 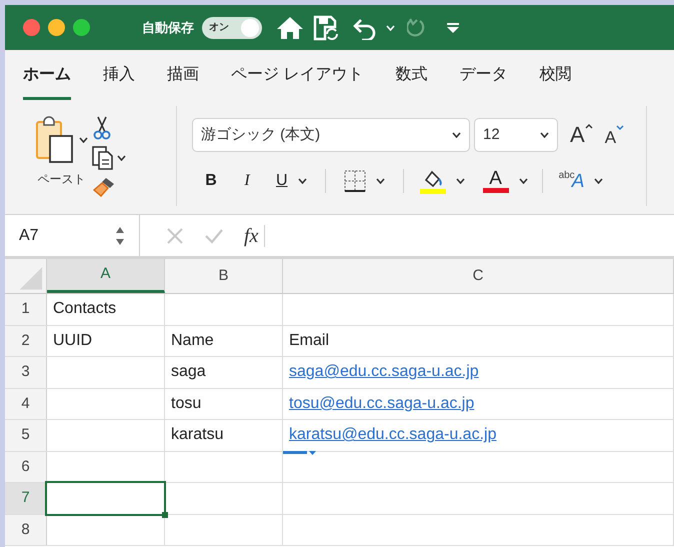 What do you see at coordinates (26, 467) in the screenshot?
I see `row-header: 6` at bounding box center [26, 467].